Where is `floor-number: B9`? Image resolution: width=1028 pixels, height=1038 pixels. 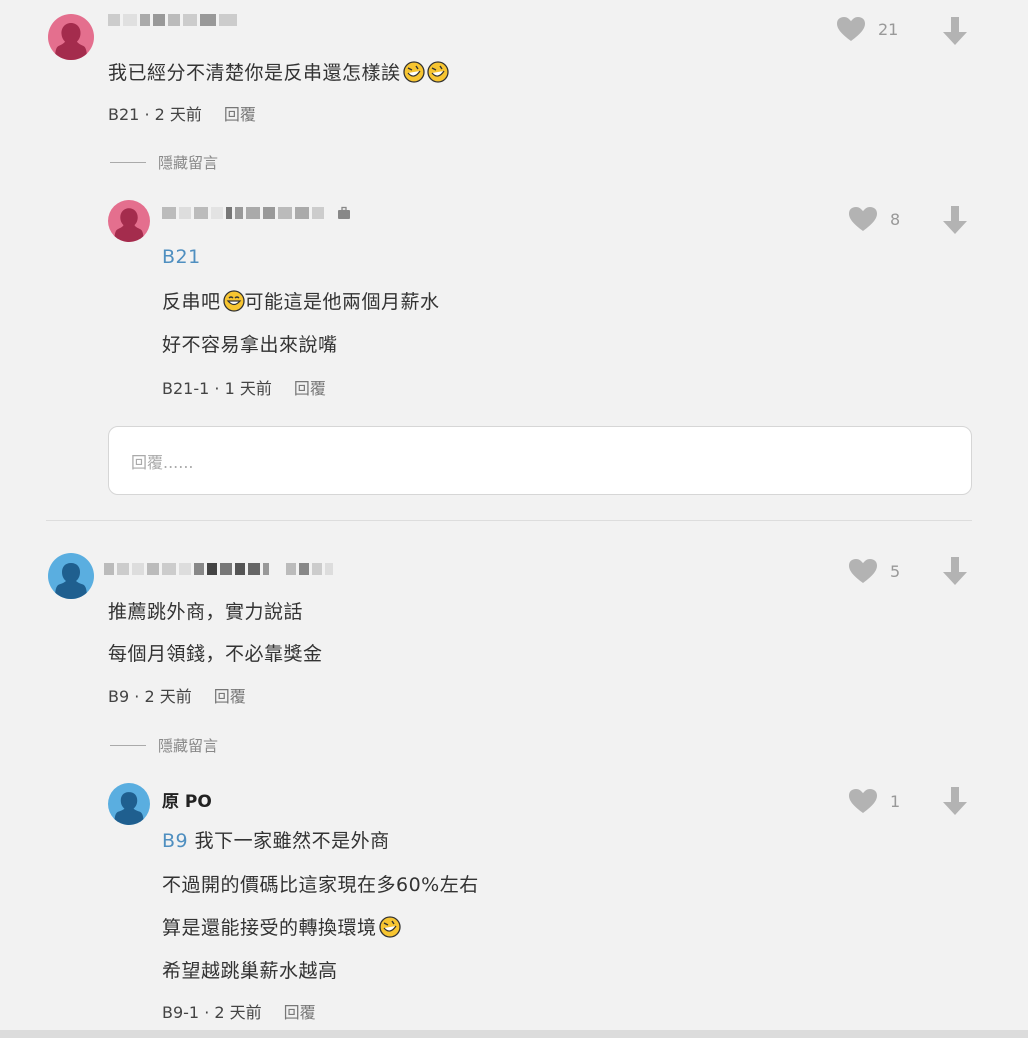
floor-number: B9 is located at coordinates (118, 696).